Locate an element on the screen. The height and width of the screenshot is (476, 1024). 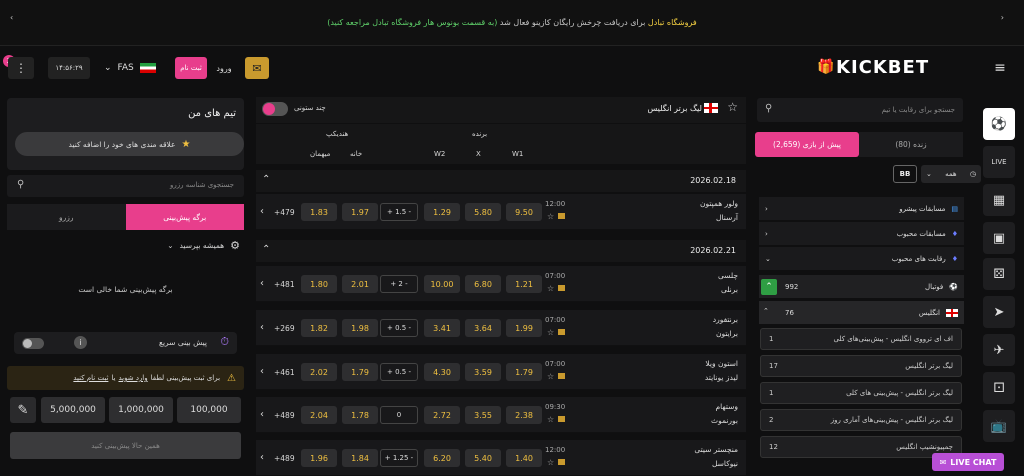
stake-5m-button: 5,000,000 is located at coordinates (73, 410).